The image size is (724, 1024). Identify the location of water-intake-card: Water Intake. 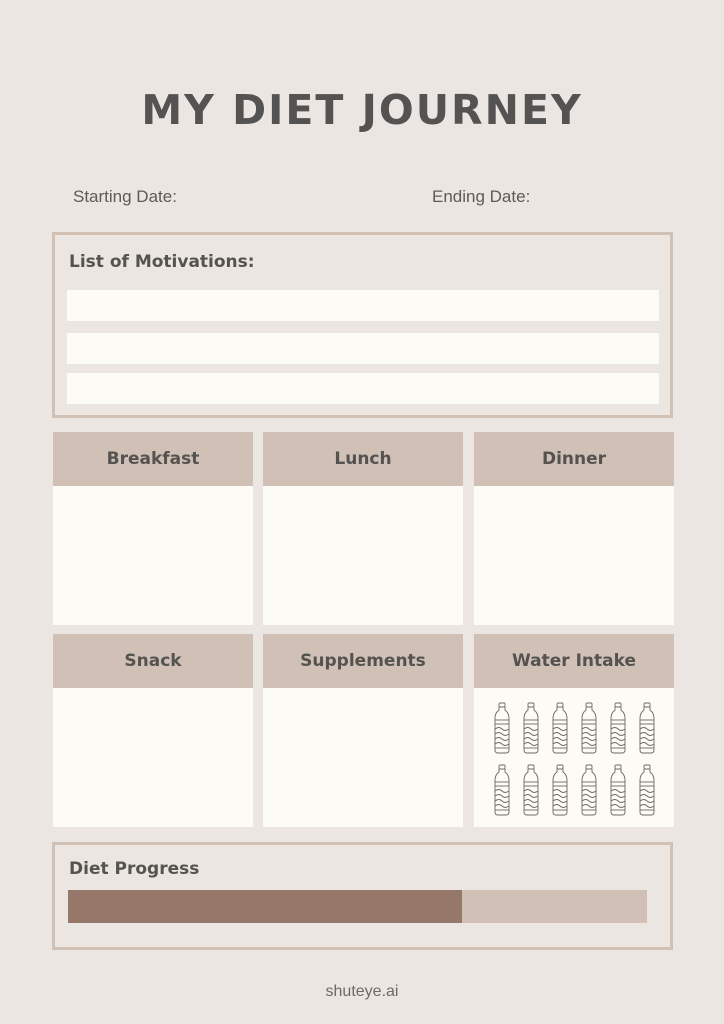
(574, 730).